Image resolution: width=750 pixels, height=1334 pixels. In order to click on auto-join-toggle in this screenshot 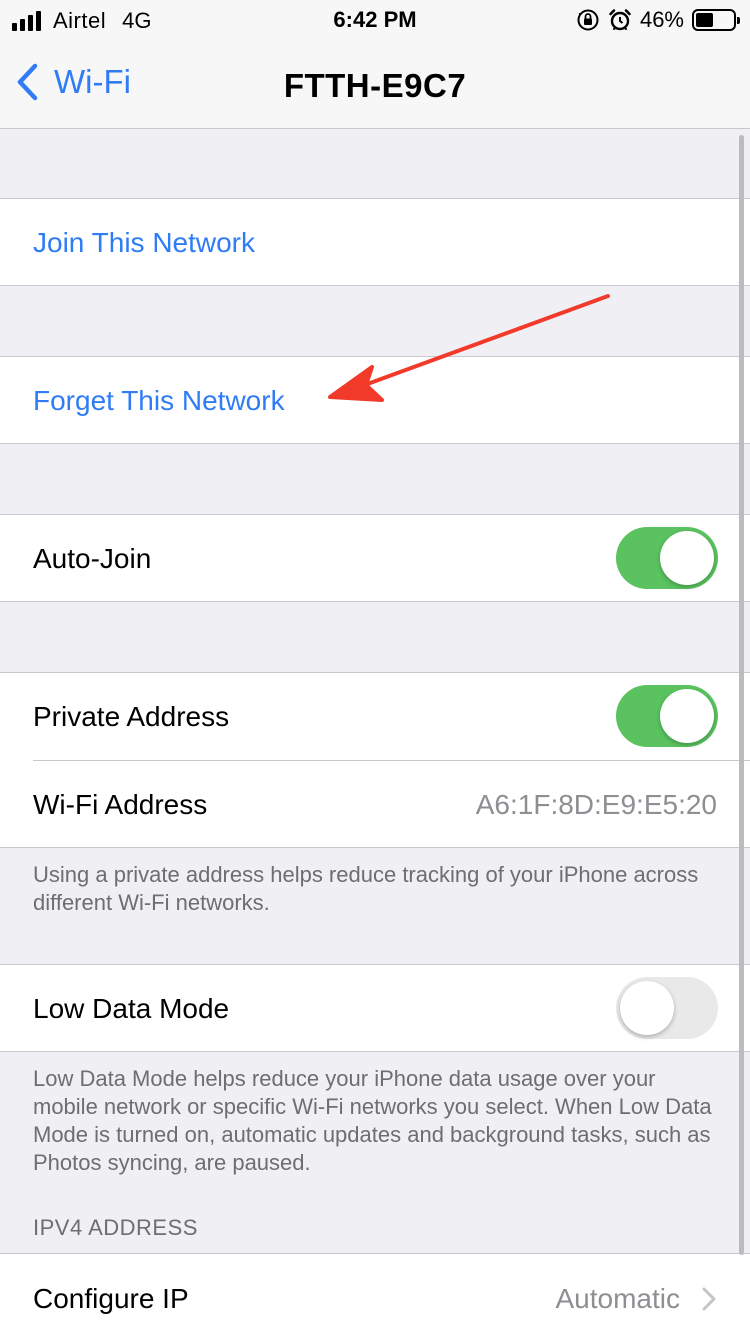, I will do `click(667, 558)`.